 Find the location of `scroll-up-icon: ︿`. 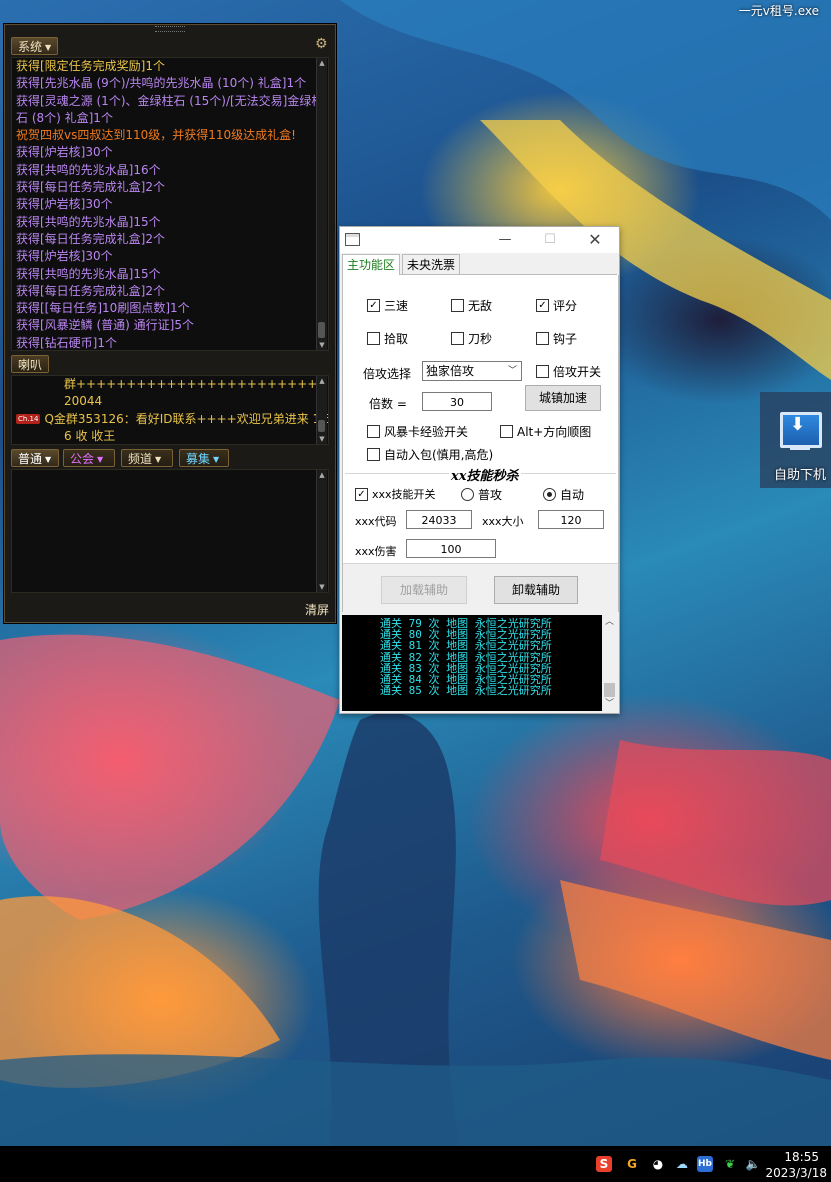

scroll-up-icon: ︿ is located at coordinates (609, 622).